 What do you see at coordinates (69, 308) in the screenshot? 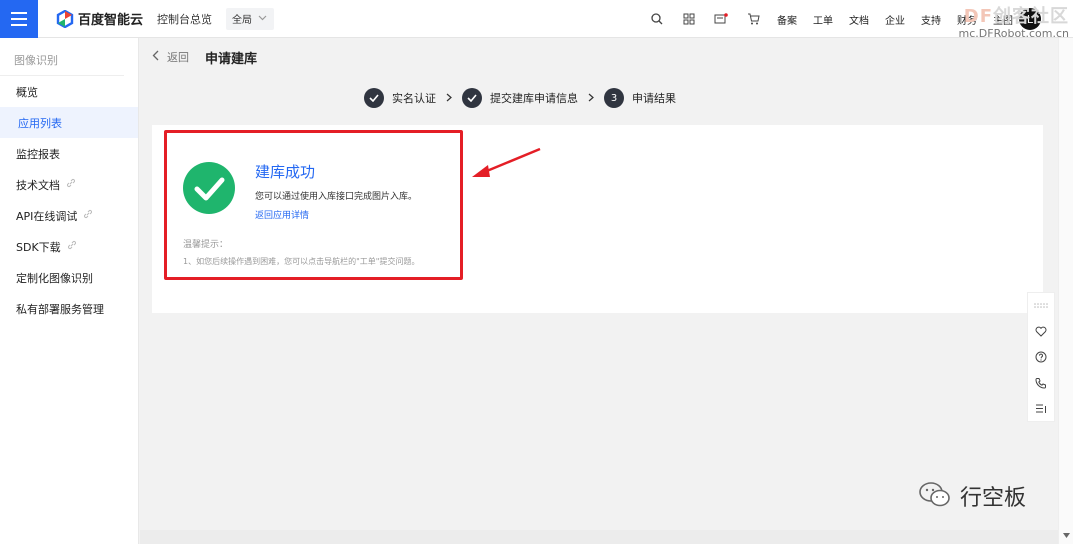
I see `sidebar-item-private-deploy: 私有部署服务管理` at bounding box center [69, 308].